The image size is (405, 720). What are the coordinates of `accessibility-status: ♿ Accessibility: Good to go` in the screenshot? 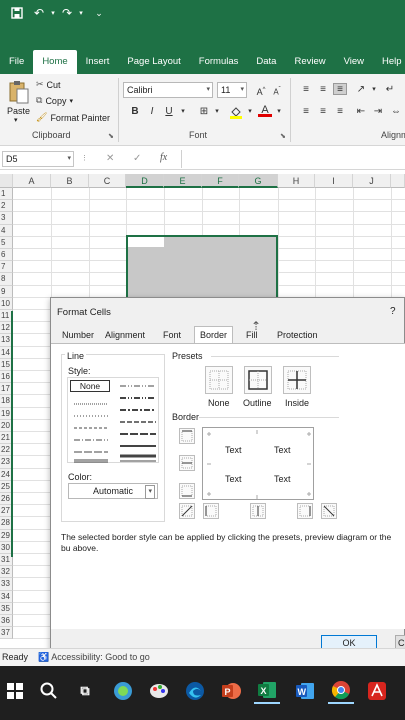 It's located at (94, 657).